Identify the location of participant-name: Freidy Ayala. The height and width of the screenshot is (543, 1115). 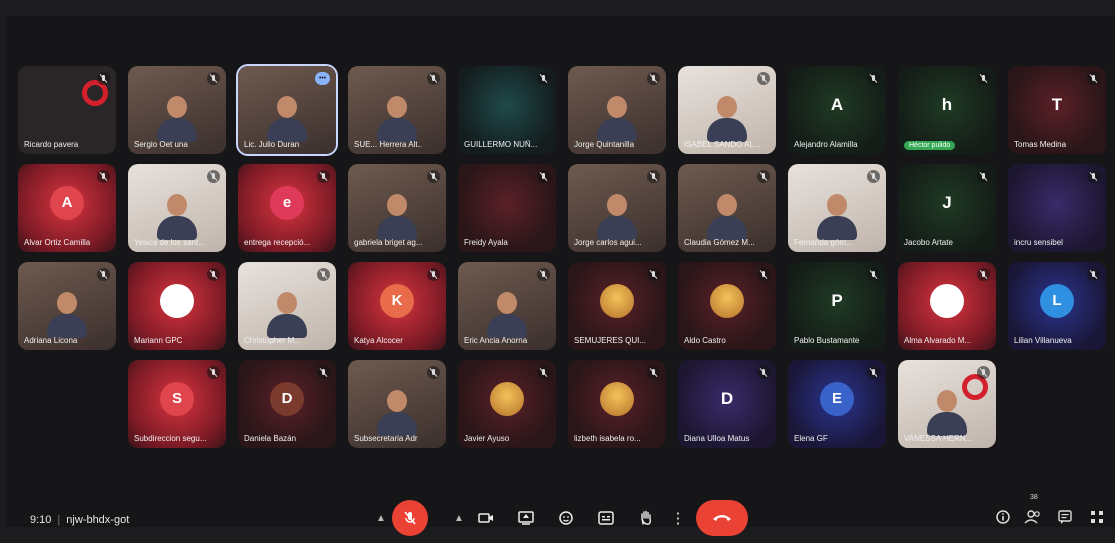
(486, 242).